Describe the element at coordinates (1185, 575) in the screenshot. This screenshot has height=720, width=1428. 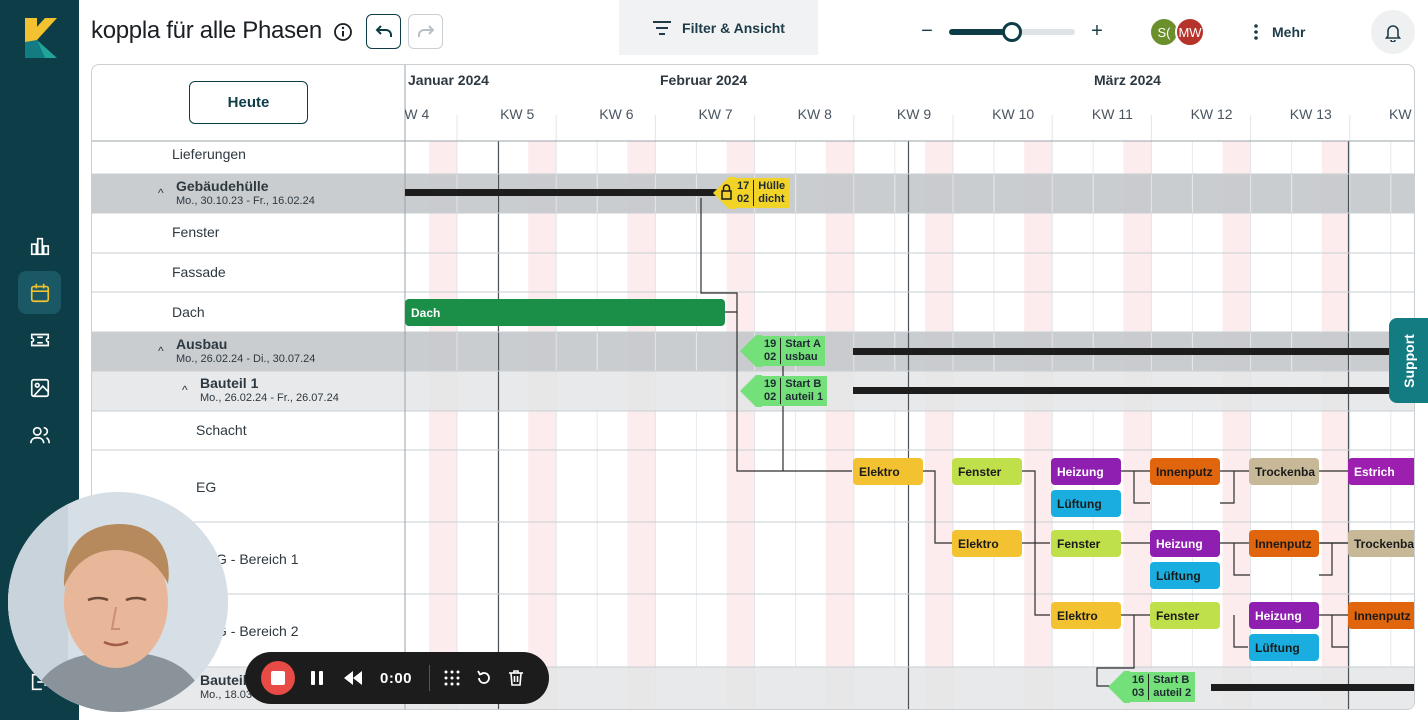
I see `task-bar-bereich1: Lüftung` at that location.